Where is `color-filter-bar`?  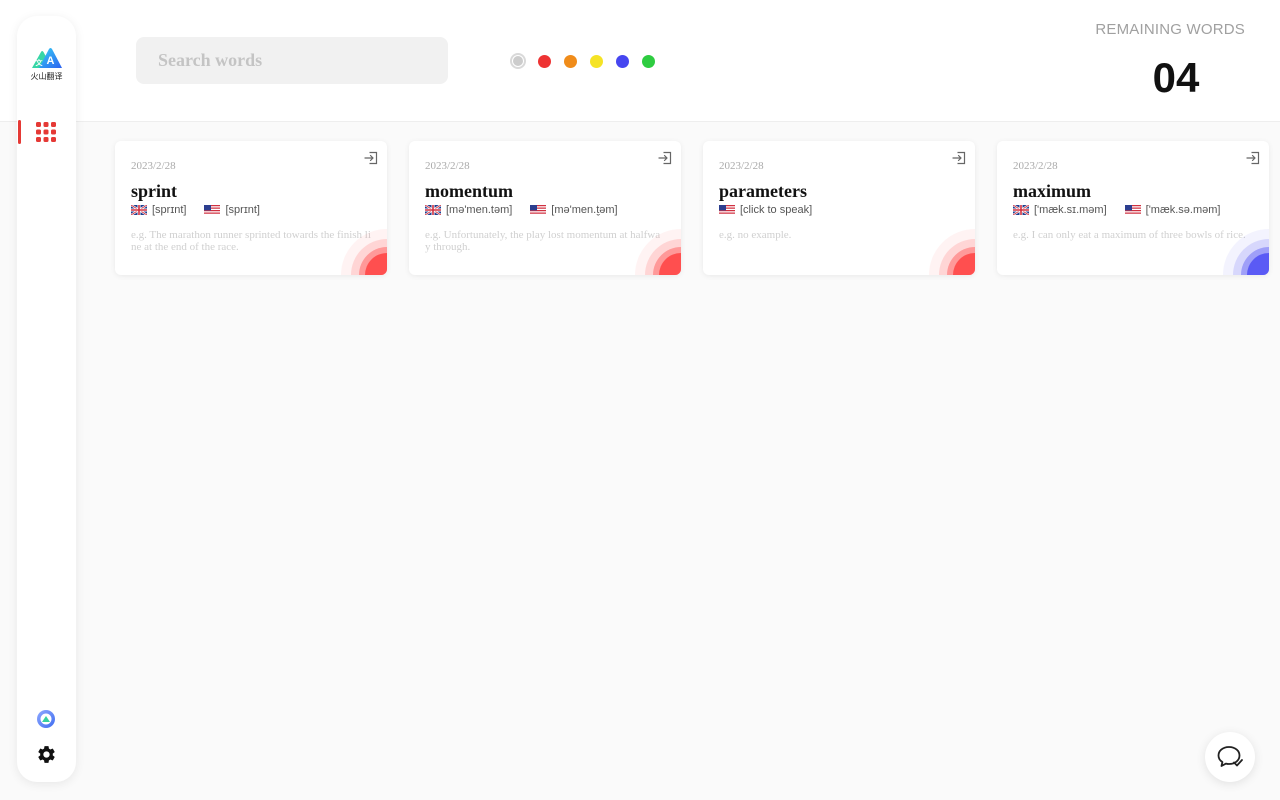
color-filter-bar is located at coordinates (589, 61).